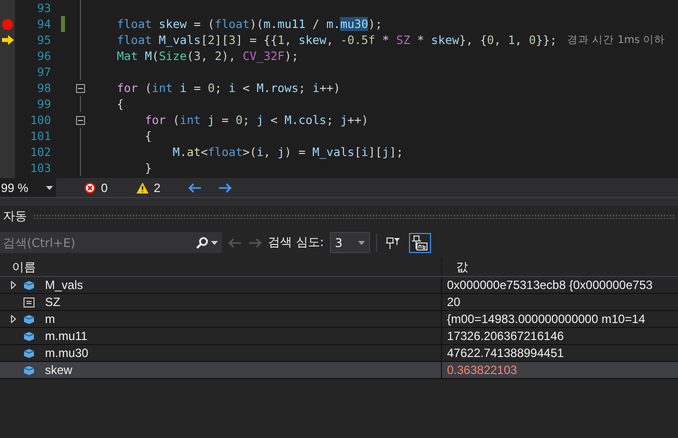  Describe the element at coordinates (43, 40) in the screenshot. I see `line-number: 95` at that location.